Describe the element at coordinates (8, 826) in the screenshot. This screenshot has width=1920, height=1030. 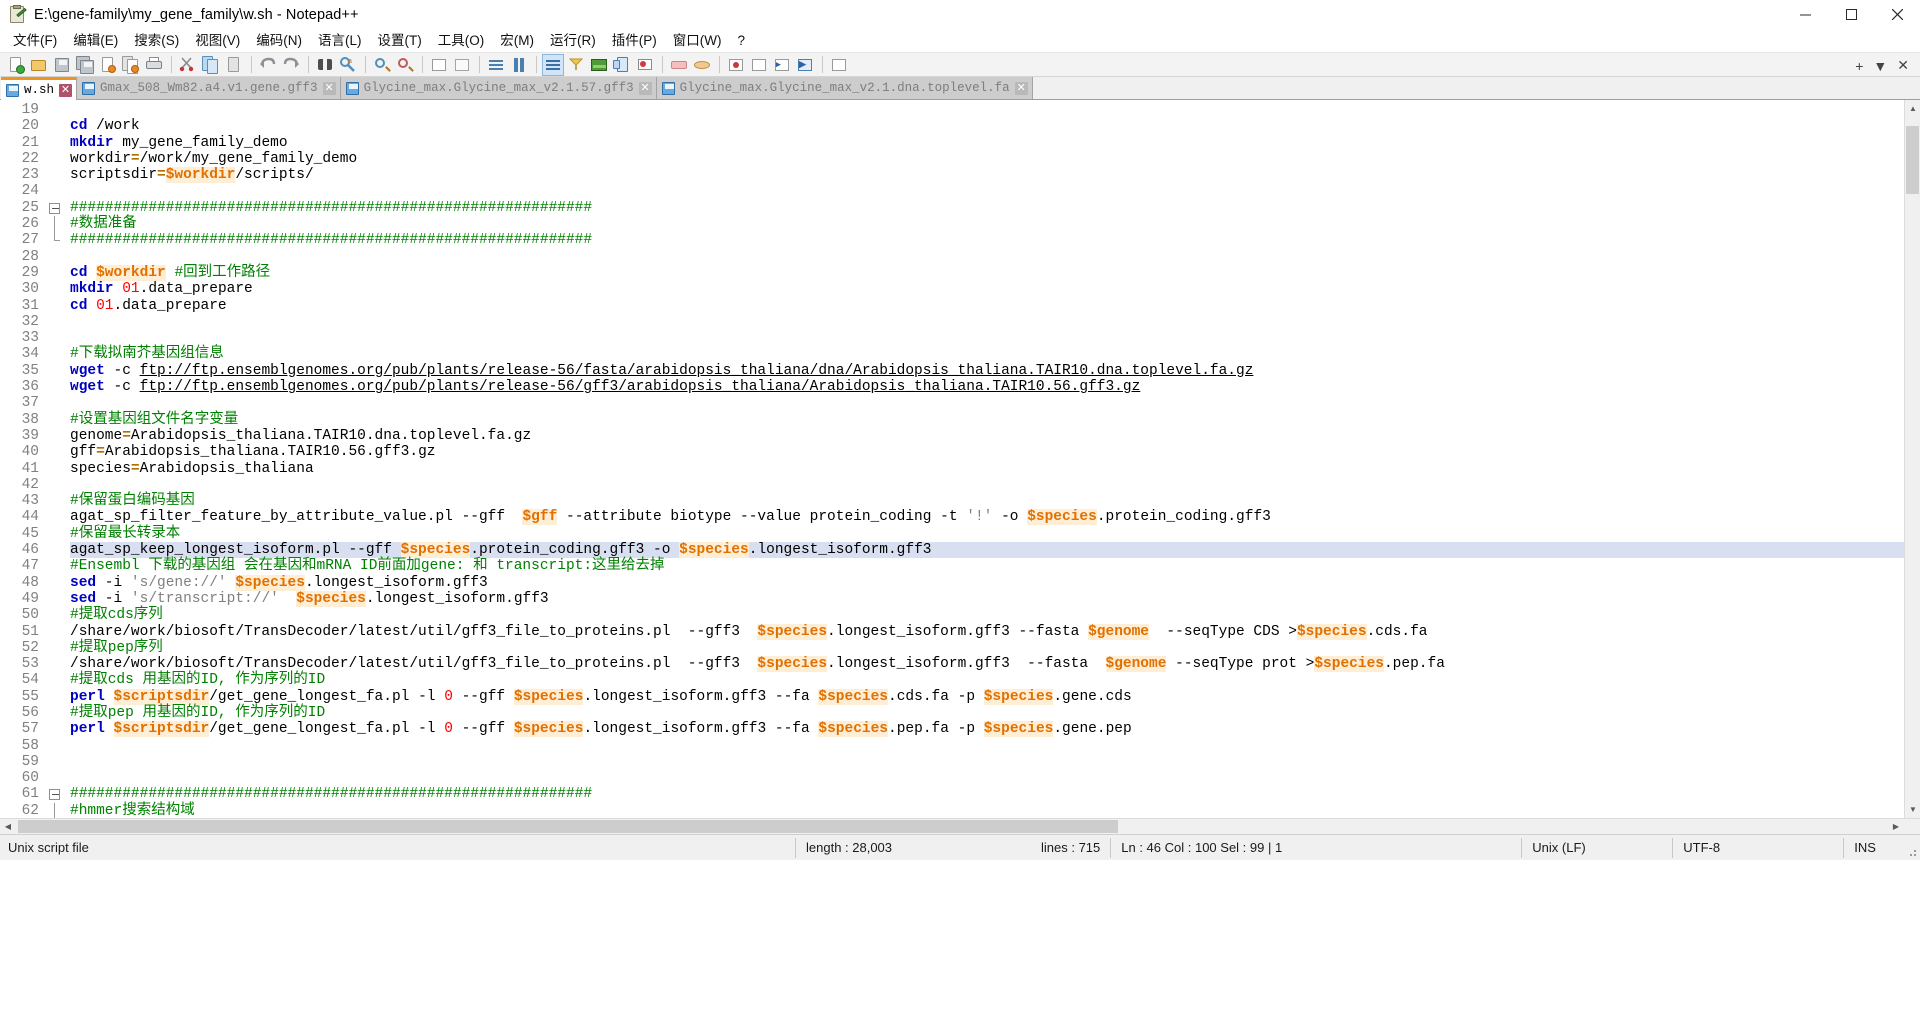
I see `scroll-left-icon: ◀` at that location.